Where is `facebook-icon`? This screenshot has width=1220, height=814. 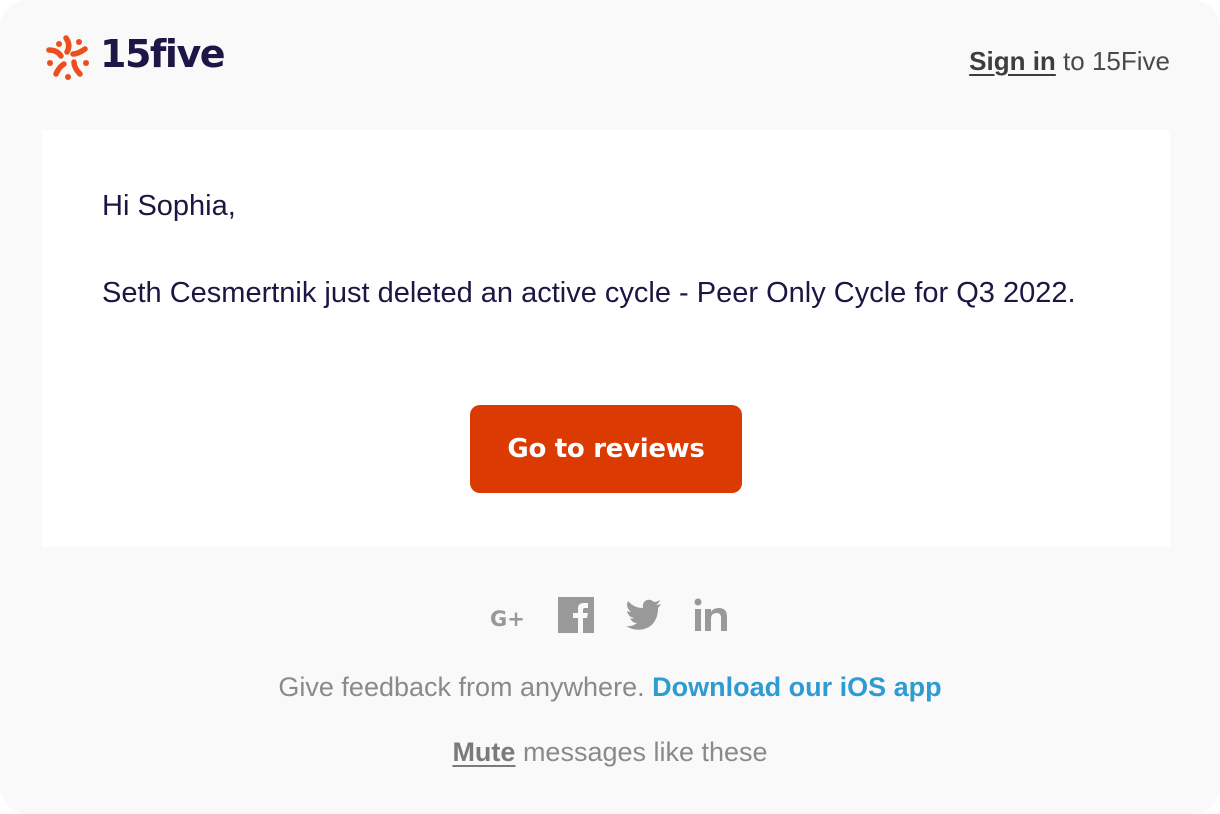
facebook-icon is located at coordinates (576, 615).